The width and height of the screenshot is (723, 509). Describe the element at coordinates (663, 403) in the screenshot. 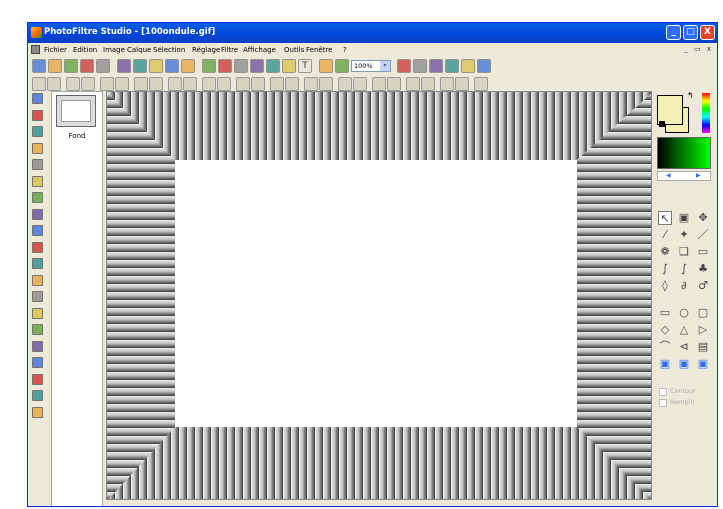

I see `remplir-checkbox` at that location.